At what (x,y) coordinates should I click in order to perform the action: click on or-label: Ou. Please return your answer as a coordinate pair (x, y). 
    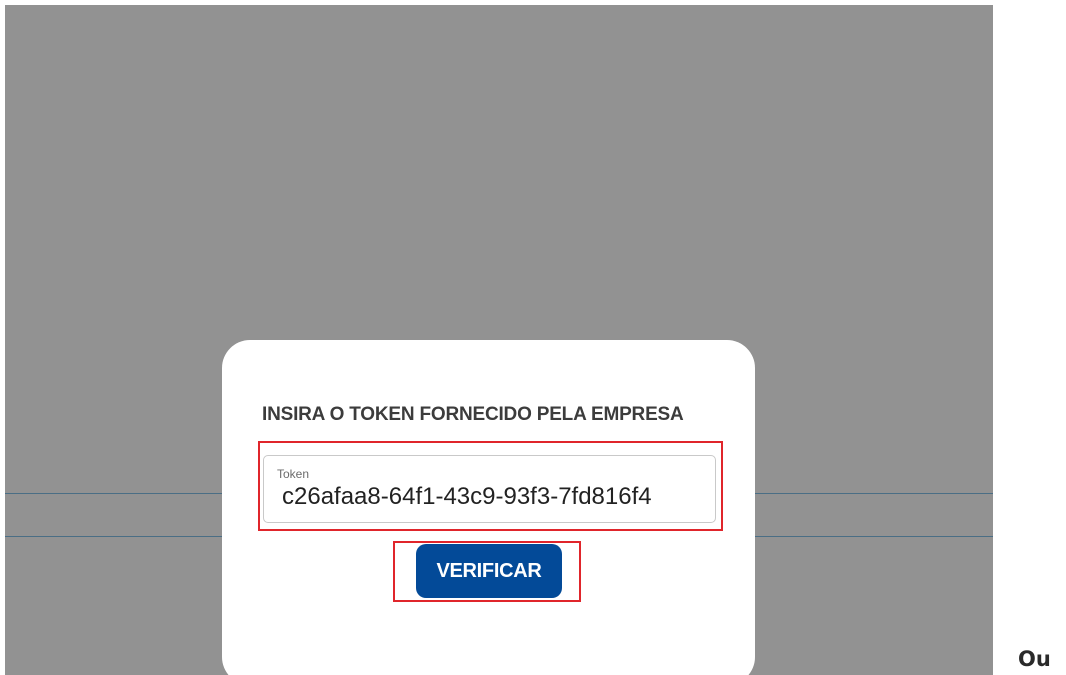
    Looking at the image, I should click on (1034, 659).